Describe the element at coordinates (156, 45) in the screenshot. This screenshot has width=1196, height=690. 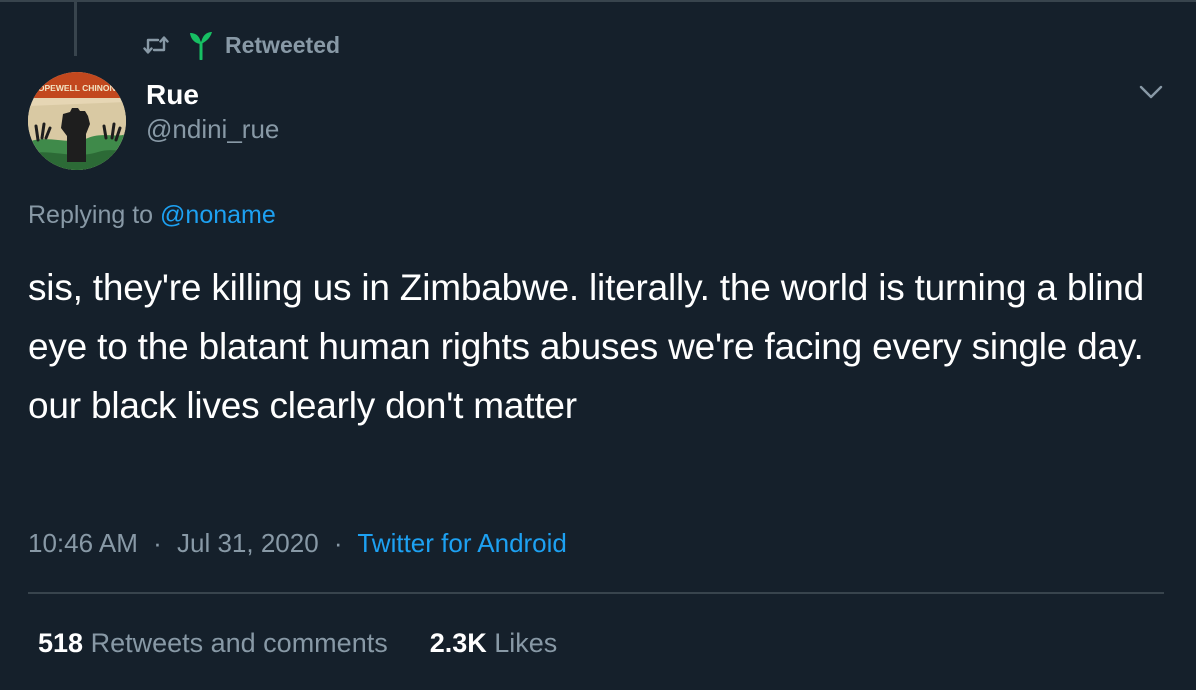
I see `retweet-icon` at that location.